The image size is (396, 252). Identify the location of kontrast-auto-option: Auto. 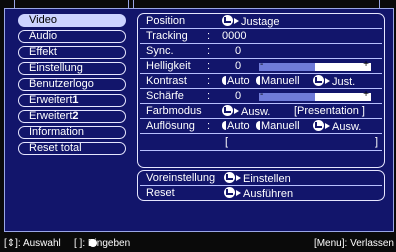
(236, 81).